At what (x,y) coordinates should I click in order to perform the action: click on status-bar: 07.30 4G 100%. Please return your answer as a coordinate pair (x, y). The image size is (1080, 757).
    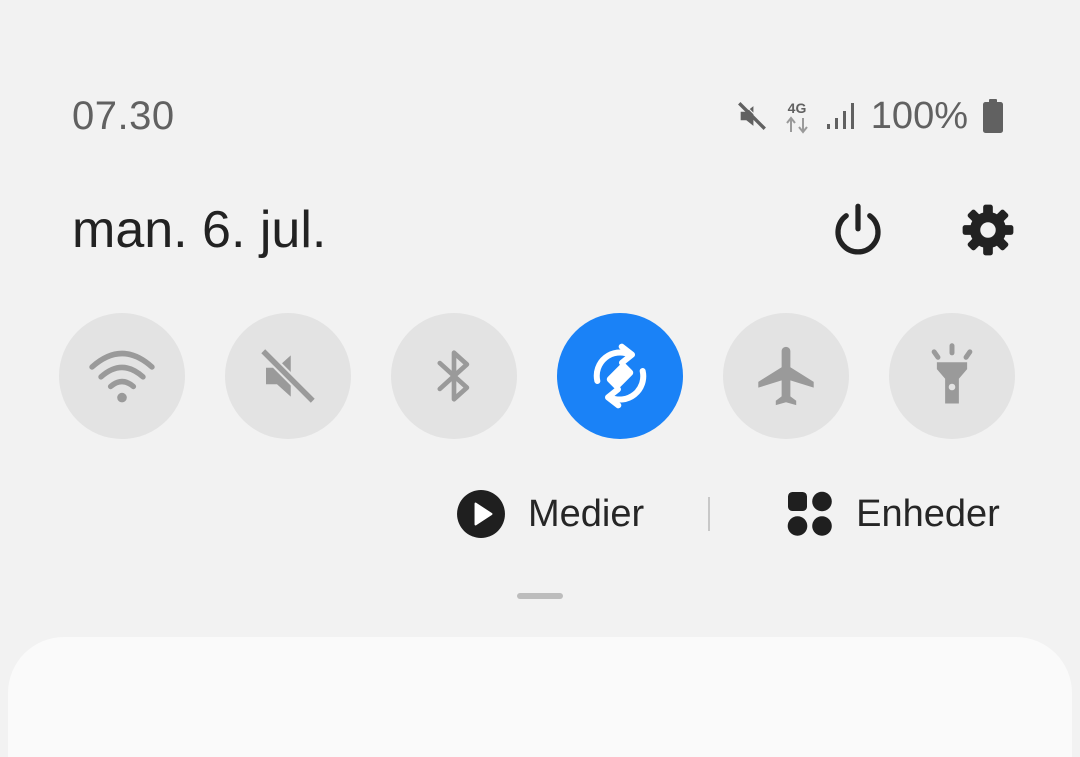
    Looking at the image, I should click on (538, 116).